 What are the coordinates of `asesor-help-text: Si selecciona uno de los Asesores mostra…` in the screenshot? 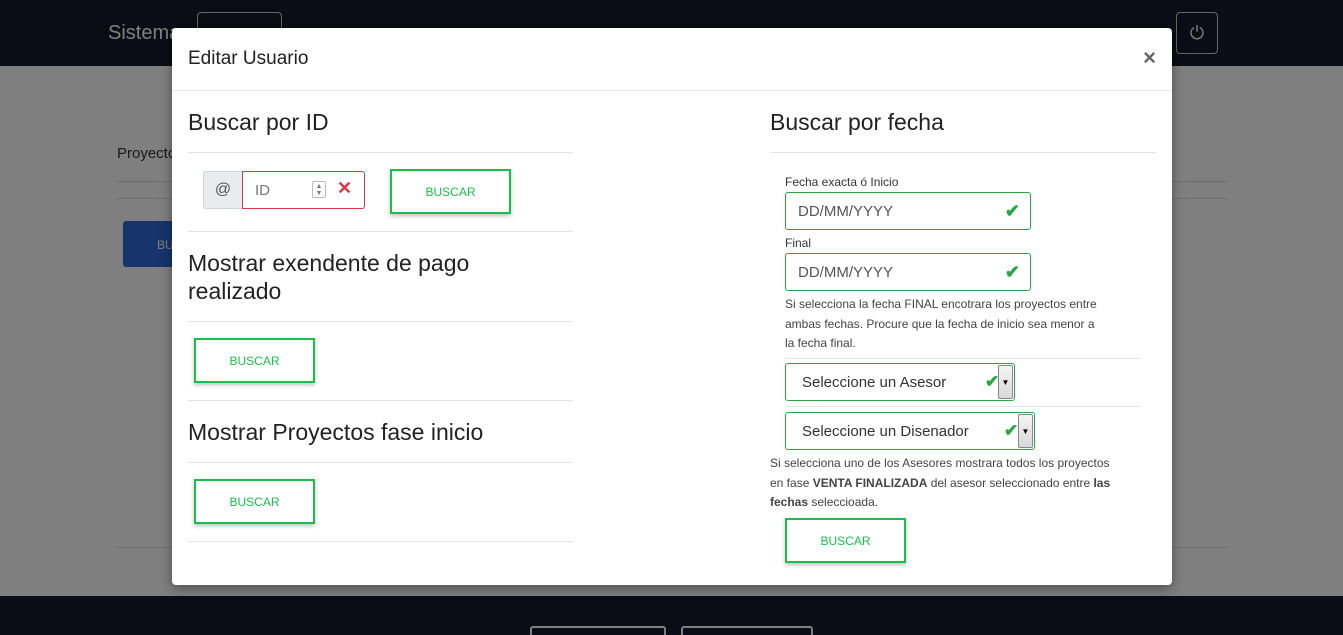 It's located at (940, 483).